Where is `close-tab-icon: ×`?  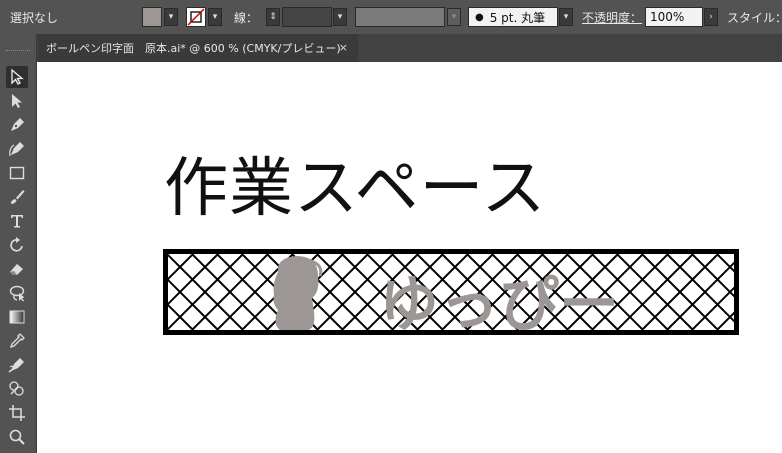 close-tab-icon: × is located at coordinates (343, 47).